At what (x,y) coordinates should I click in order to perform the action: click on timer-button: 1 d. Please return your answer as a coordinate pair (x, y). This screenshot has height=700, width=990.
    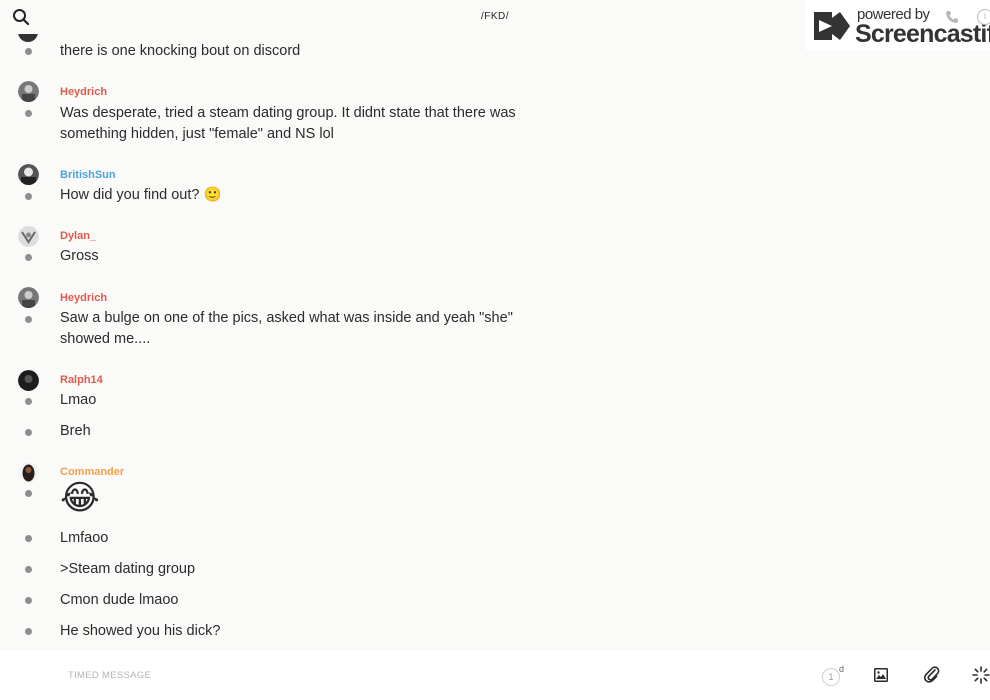
    Looking at the image, I should click on (835, 676).